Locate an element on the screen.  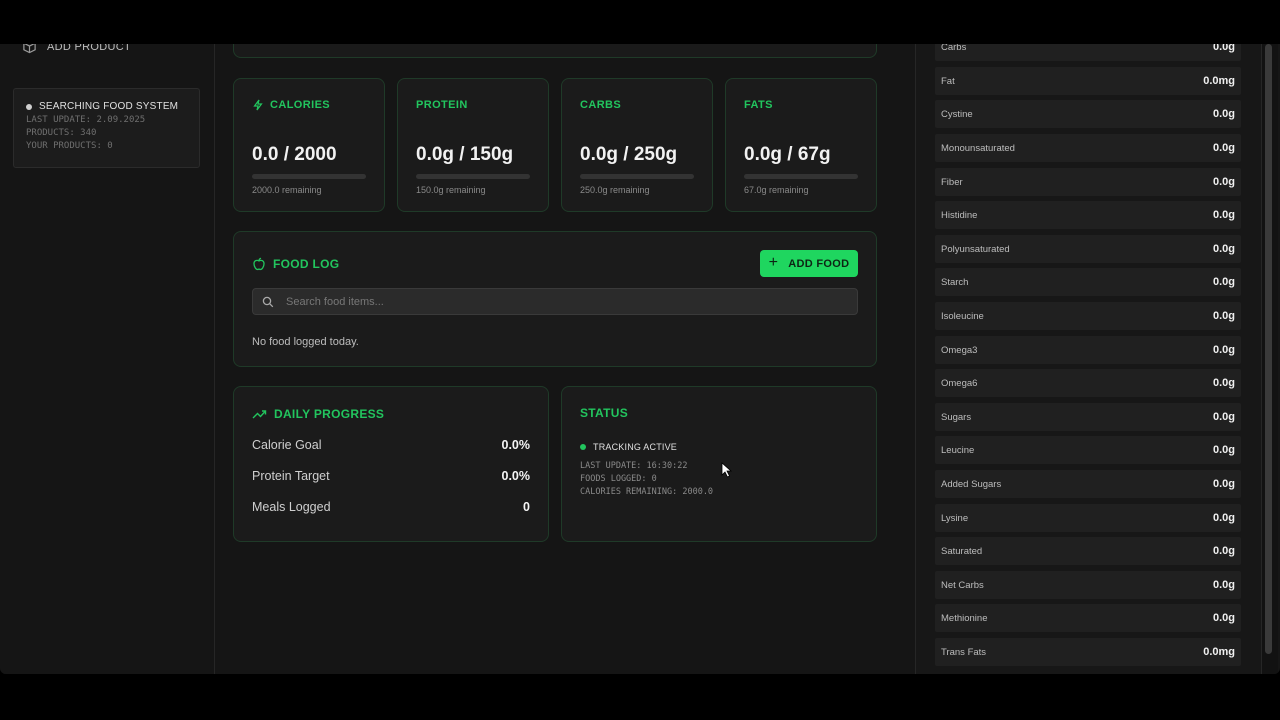
nutrient-name: Omega3 is located at coordinates (959, 350).